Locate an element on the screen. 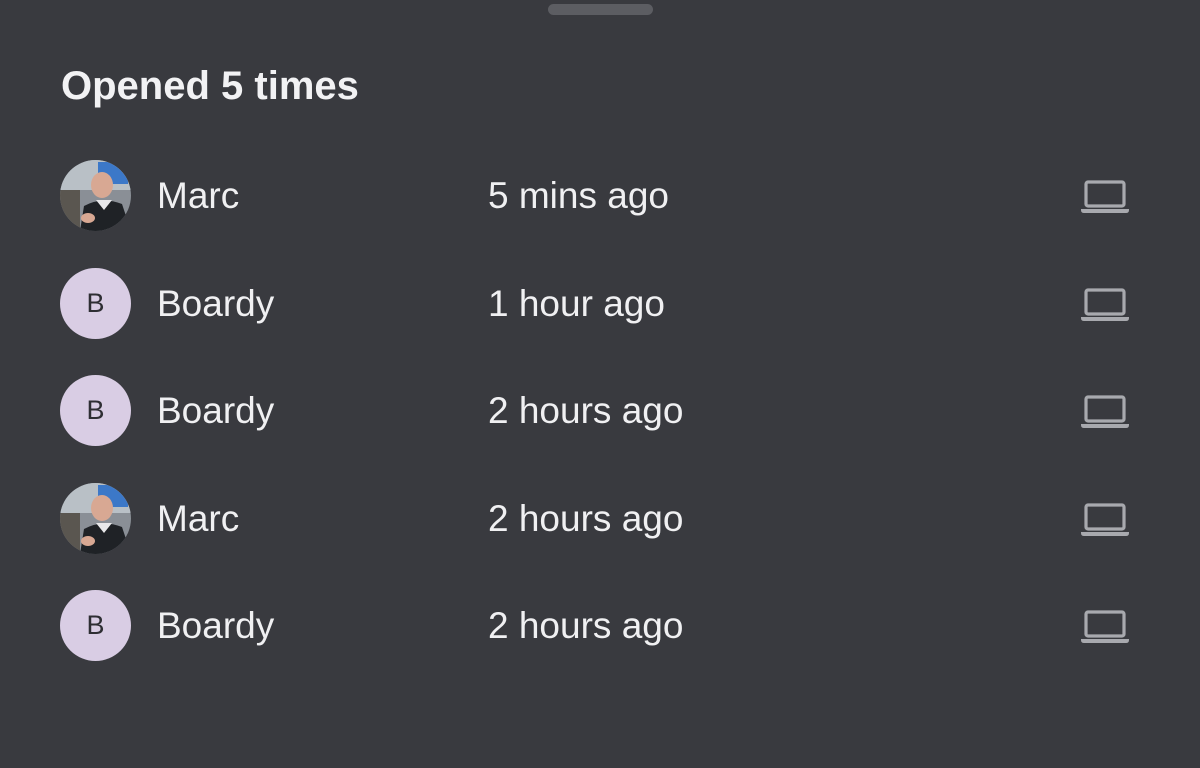  sheet-title: Opened 5 times is located at coordinates (210, 86).